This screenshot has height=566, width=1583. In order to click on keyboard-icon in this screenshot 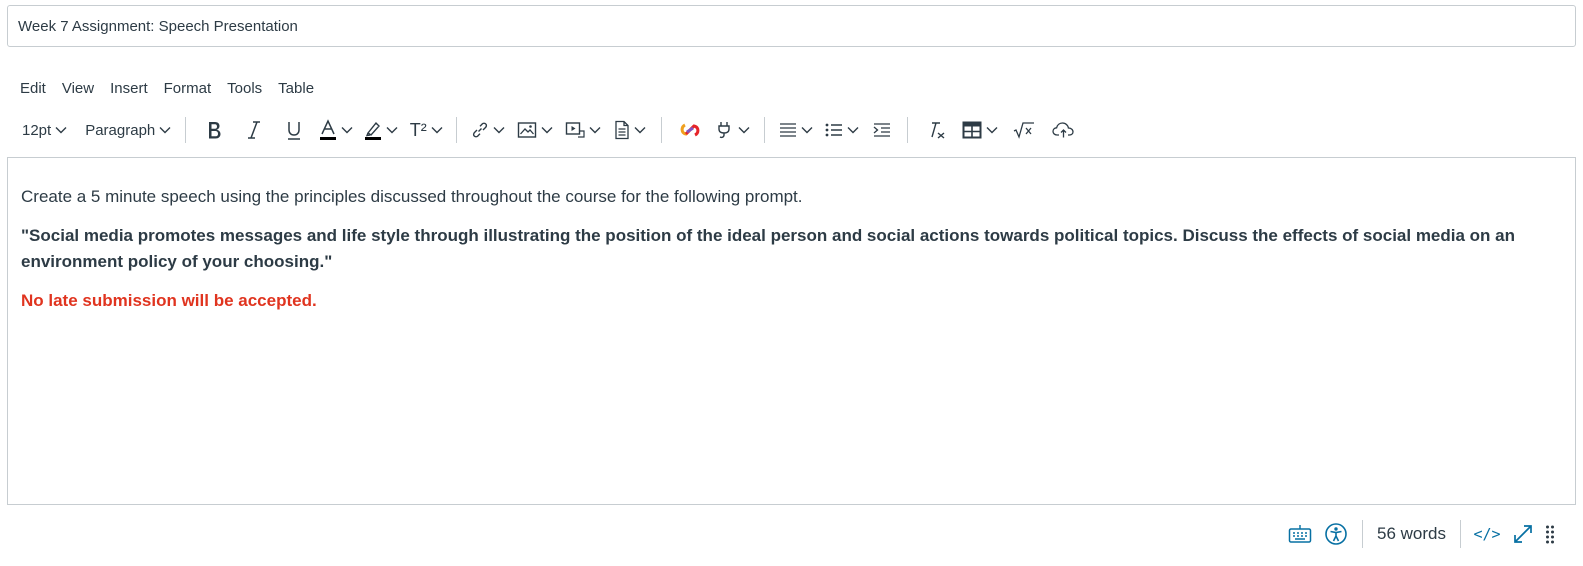, I will do `click(1300, 534)`.